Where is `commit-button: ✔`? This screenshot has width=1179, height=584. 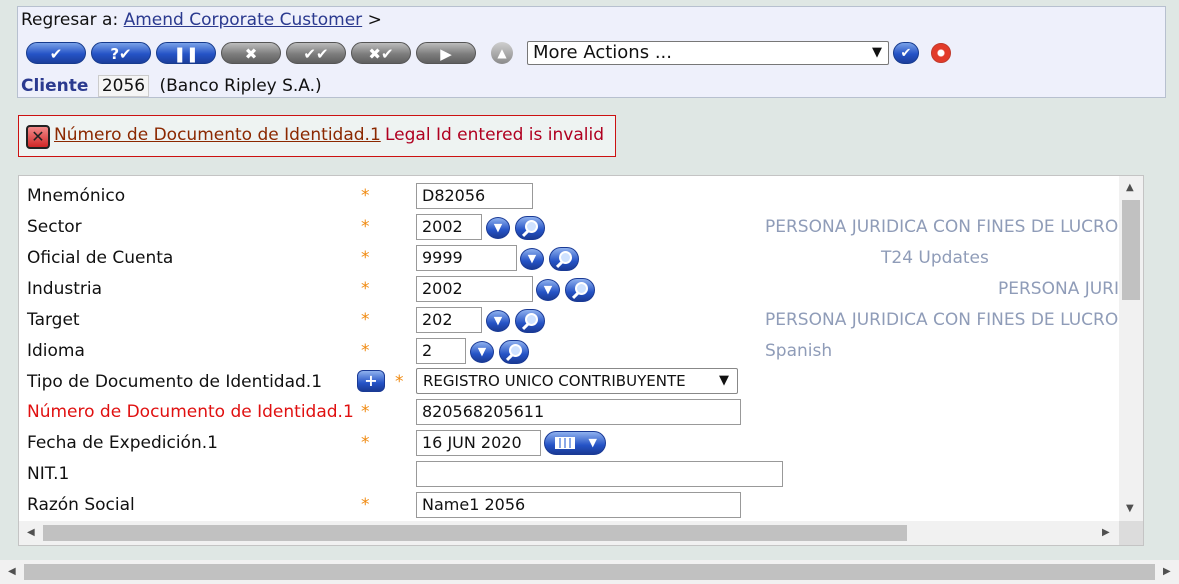 commit-button: ✔ is located at coordinates (56, 53).